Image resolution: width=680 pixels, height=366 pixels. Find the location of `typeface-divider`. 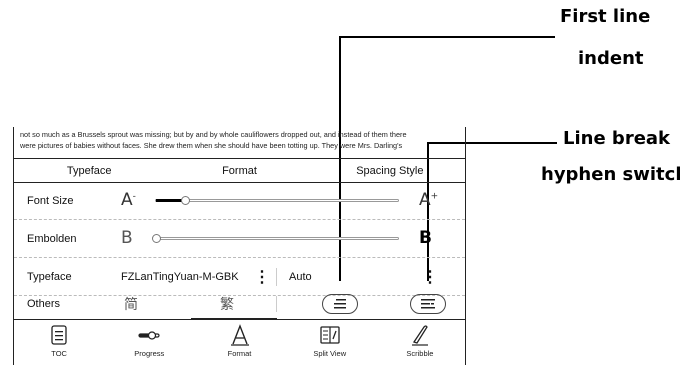

typeface-divider is located at coordinates (276, 277).